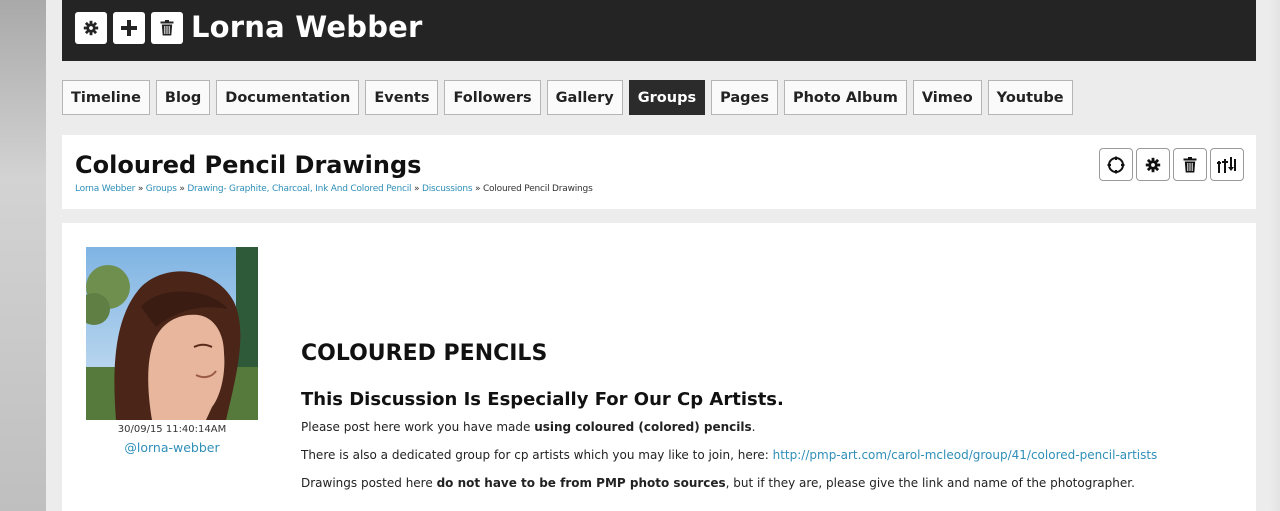 This screenshot has width=1280, height=511. I want to click on paragraph-emphasis: do not have to be from PMP photo sources, so click(581, 483).